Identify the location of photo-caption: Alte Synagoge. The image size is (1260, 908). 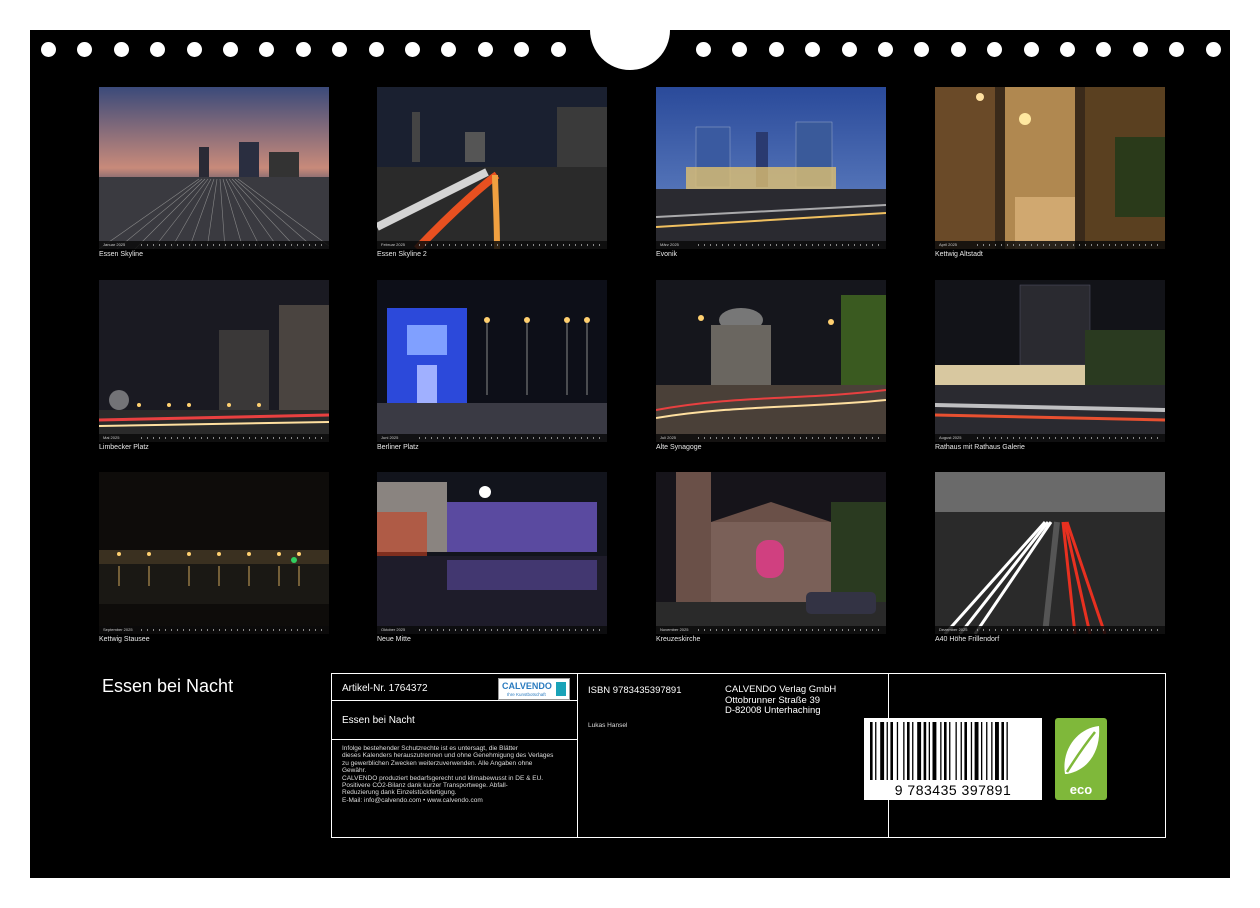
(679, 447).